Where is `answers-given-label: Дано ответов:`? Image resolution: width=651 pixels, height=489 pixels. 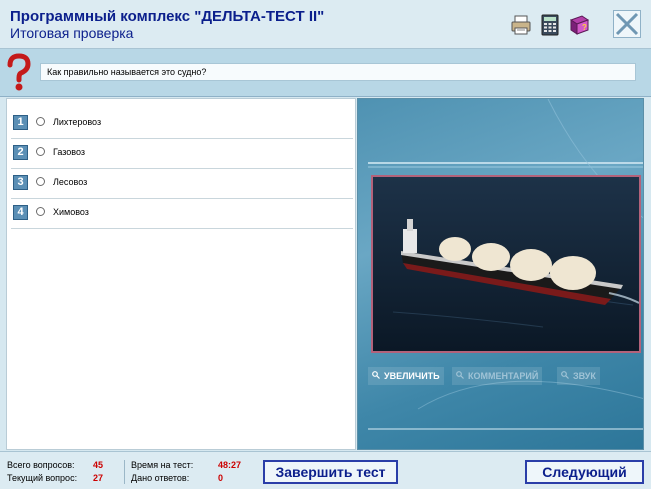 answers-given-label: Дано ответов: is located at coordinates (160, 478).